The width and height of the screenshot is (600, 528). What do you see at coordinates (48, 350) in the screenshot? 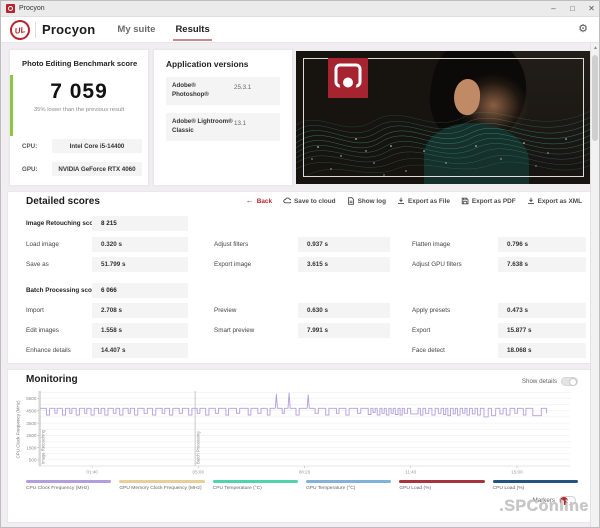
I see `metric-label: Enhance details` at bounding box center [48, 350].